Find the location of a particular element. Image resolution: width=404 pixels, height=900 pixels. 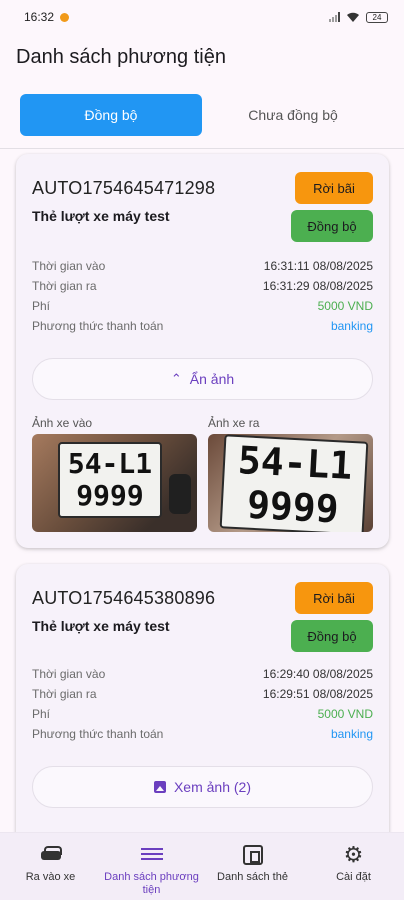

view-images-button: Xem ảnh (2) is located at coordinates (202, 787).